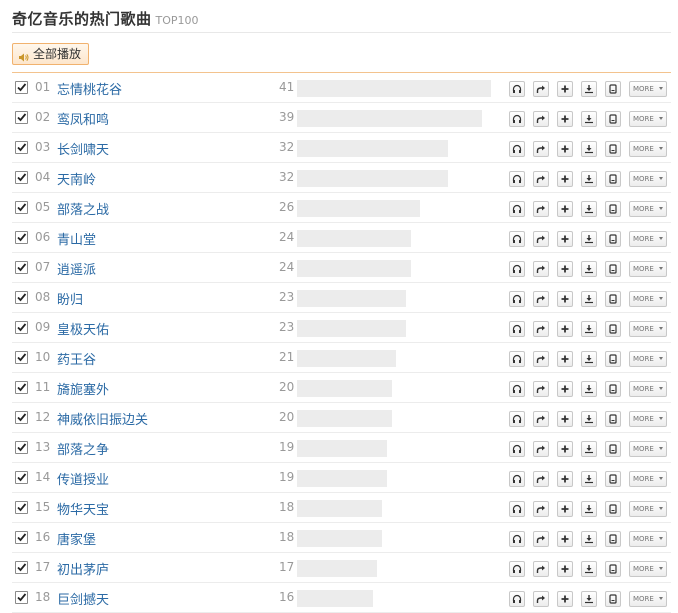  I want to click on song-title-link: 青山堂, so click(76, 238).